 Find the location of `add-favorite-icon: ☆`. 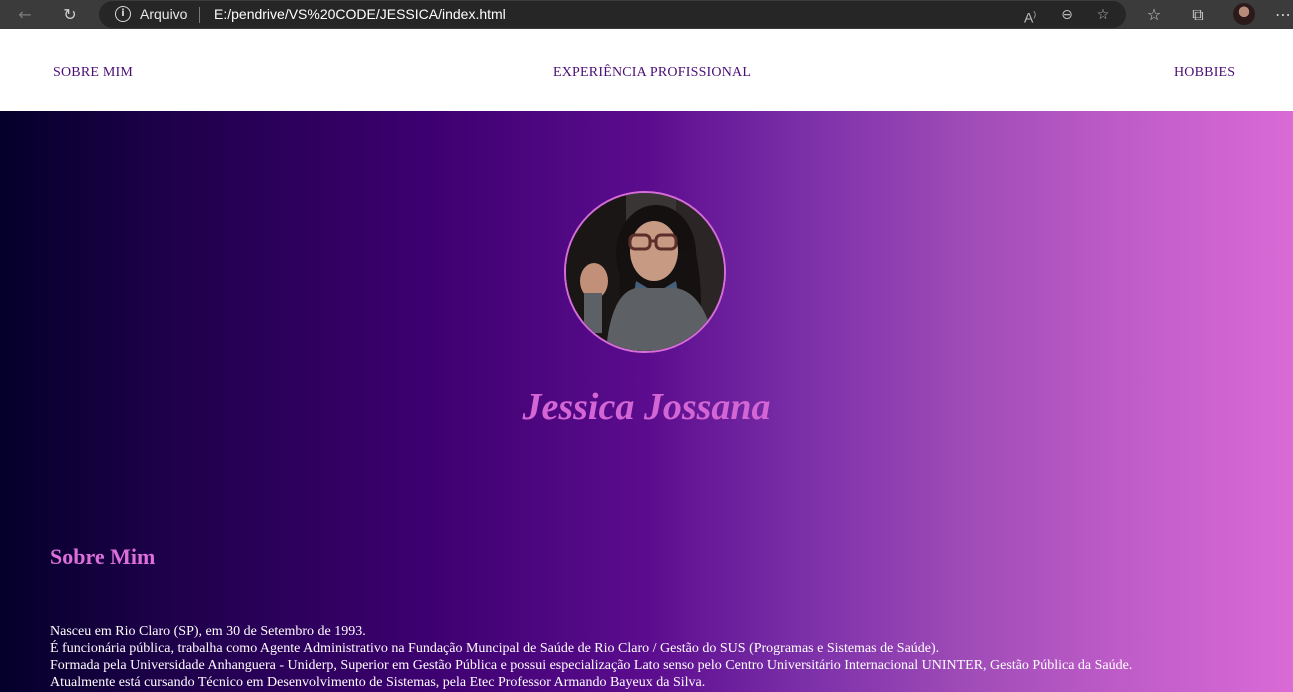

add-favorite-icon: ☆ is located at coordinates (1103, 15).